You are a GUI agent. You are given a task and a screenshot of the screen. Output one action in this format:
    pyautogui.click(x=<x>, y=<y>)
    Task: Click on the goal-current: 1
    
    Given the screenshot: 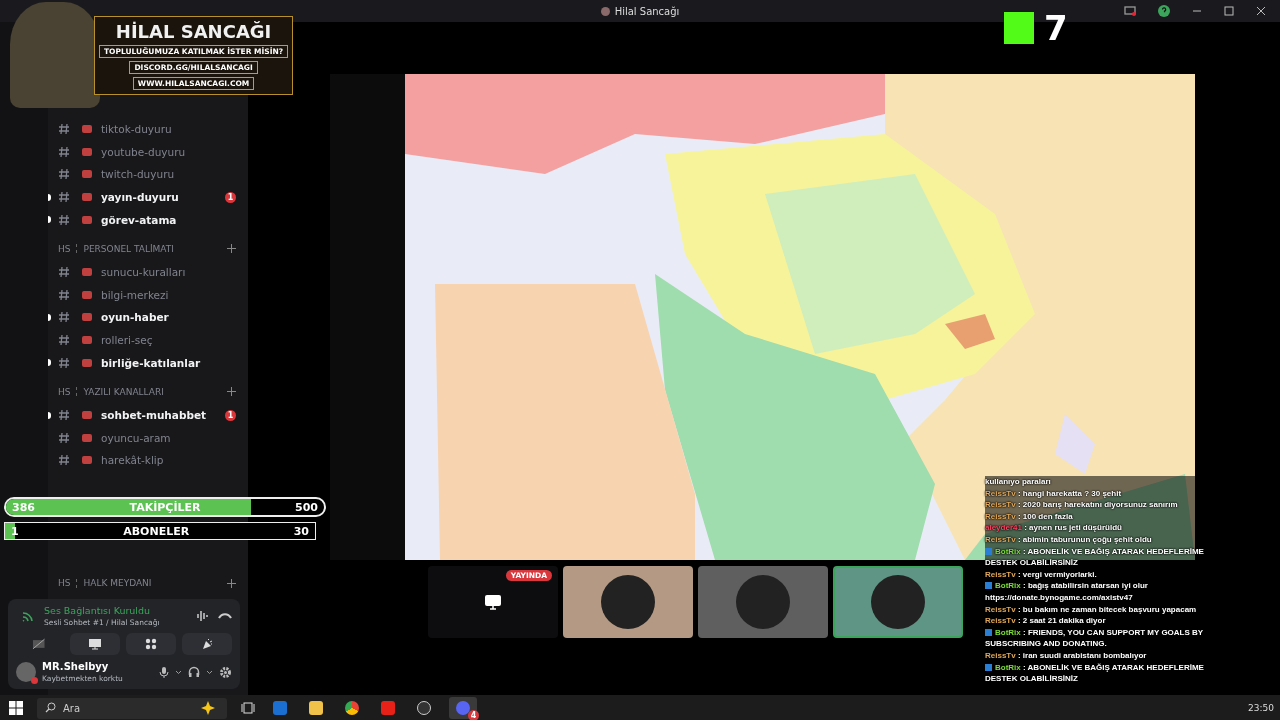 What is the action you would take?
    pyautogui.click(x=15, y=531)
    